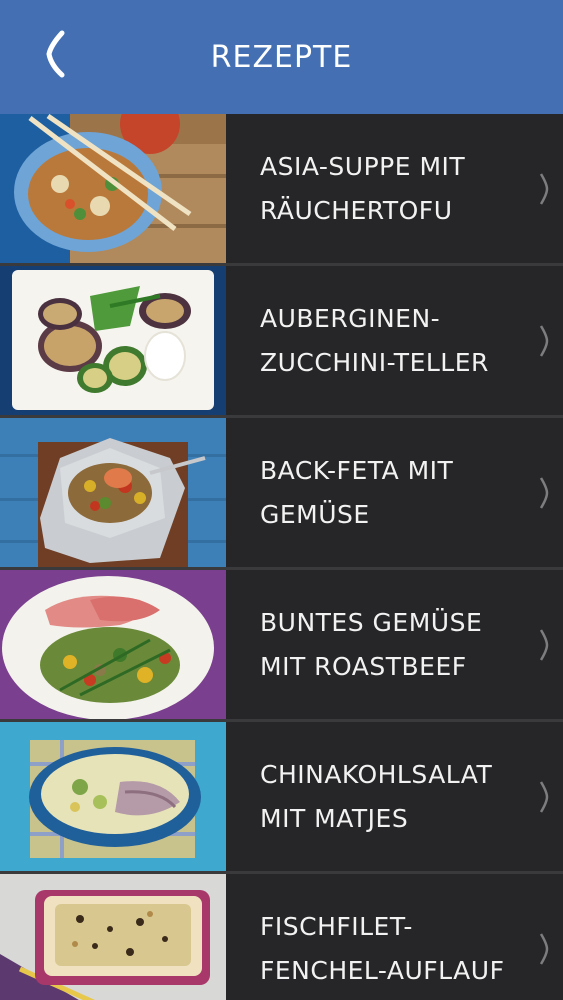  I want to click on chevron-left-icon, so click(55, 54).